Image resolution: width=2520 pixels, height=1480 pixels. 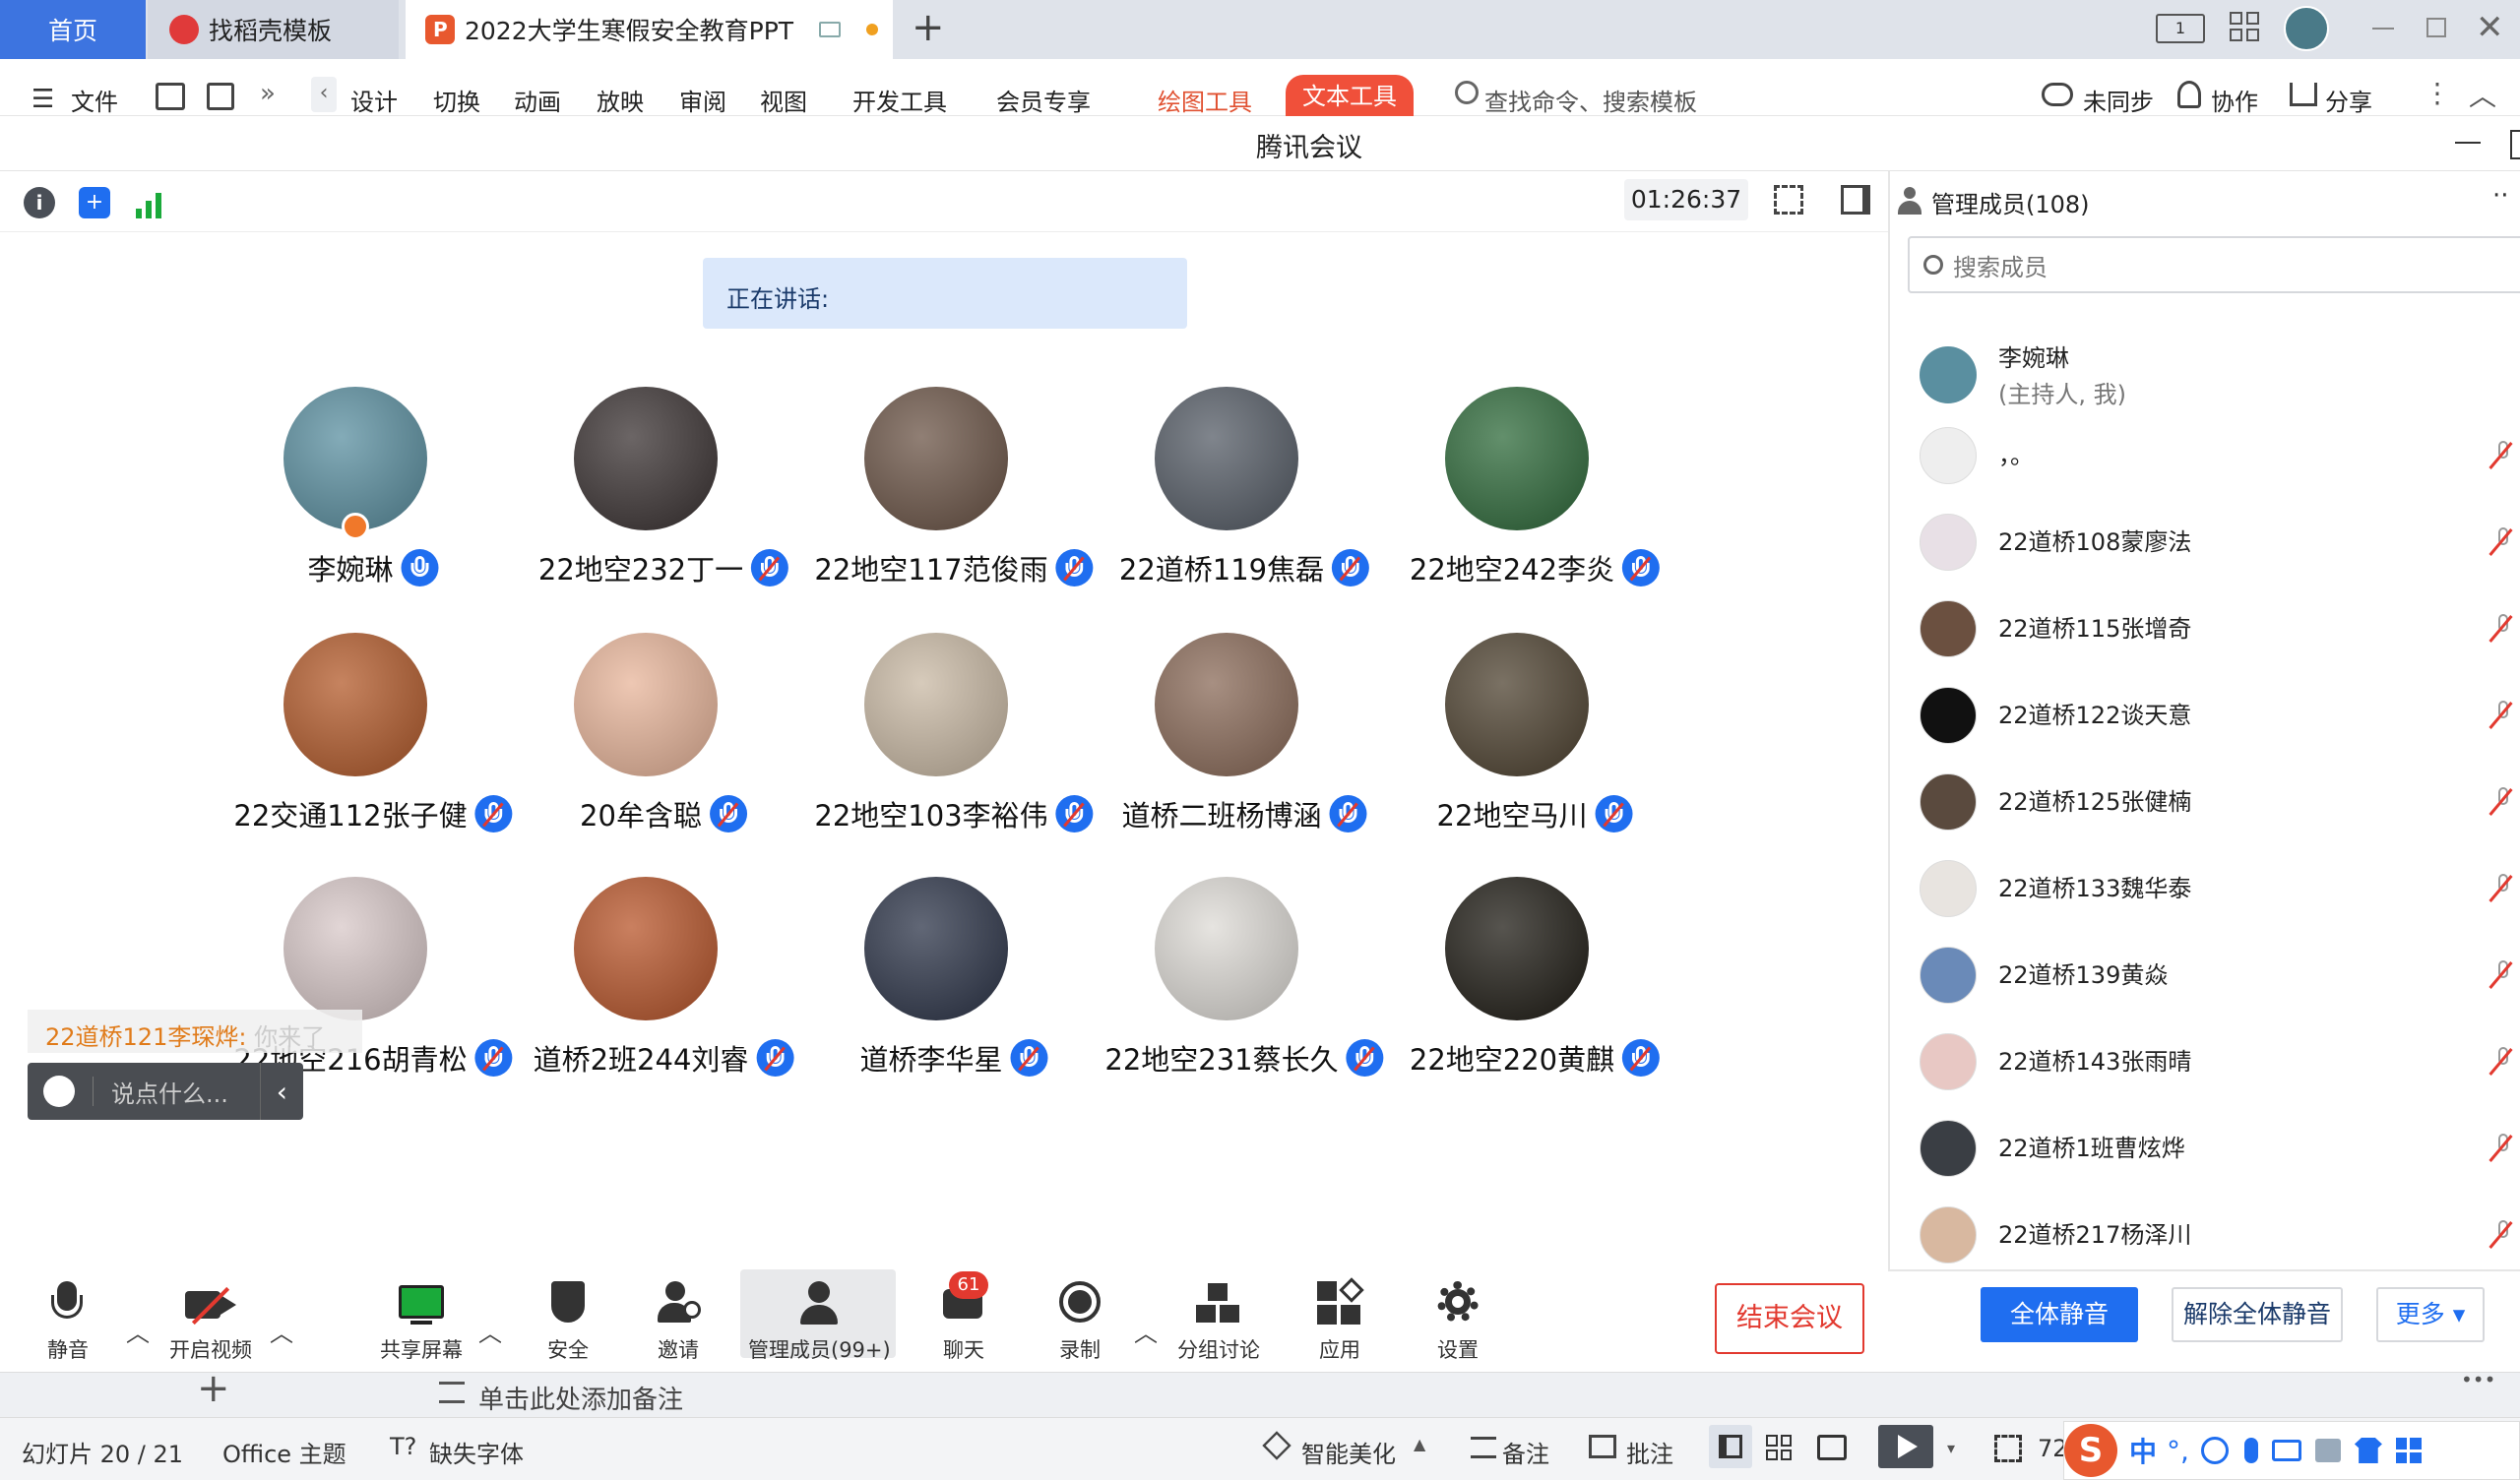 What do you see at coordinates (1348, 1452) in the screenshot?
I see `smart-beautify-button: 智能美化` at bounding box center [1348, 1452].